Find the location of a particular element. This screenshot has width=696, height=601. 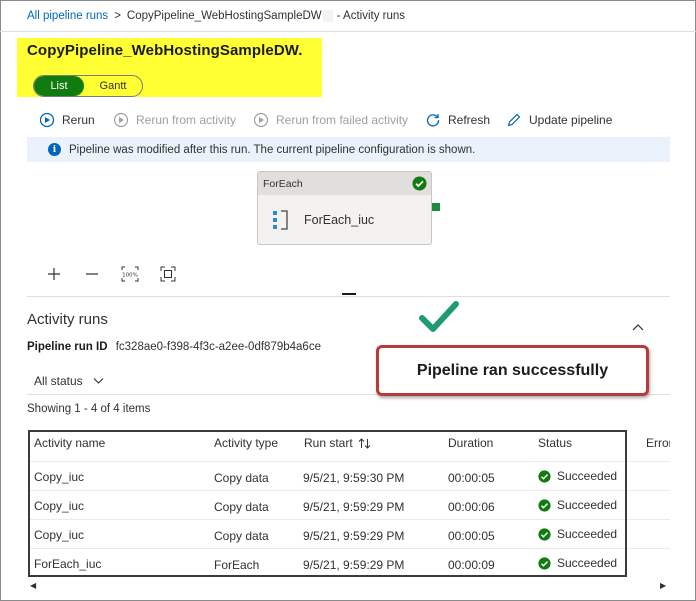

node-output-port is located at coordinates (436, 207).